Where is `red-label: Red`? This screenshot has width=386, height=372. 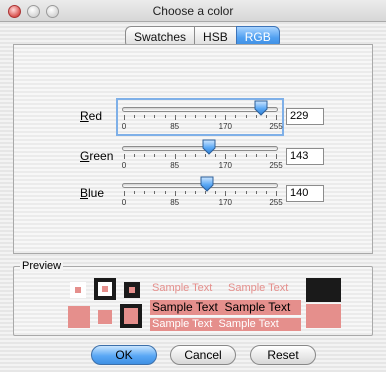
red-label: Red is located at coordinates (91, 116).